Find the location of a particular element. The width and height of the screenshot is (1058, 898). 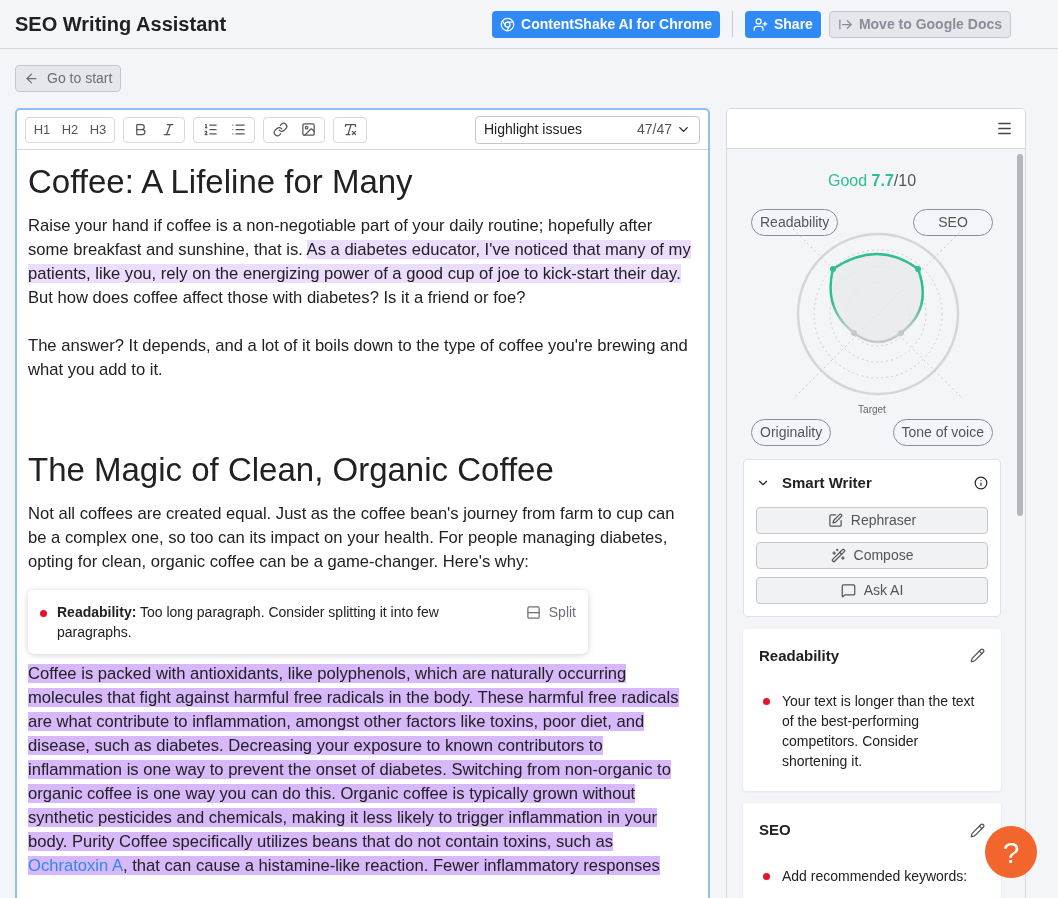

document-heading: Coffee: A Lifeline for Many is located at coordinates (221, 182).